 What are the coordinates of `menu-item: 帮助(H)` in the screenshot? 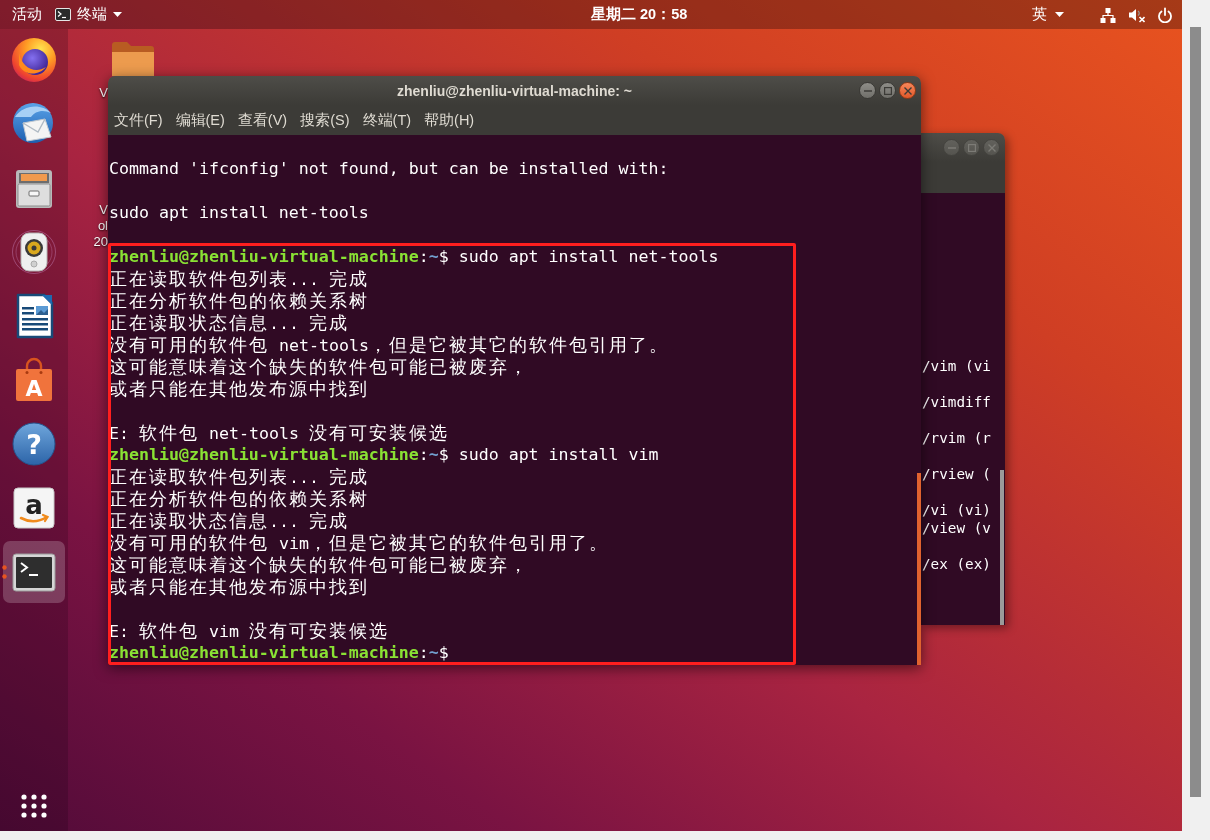 It's located at (449, 120).